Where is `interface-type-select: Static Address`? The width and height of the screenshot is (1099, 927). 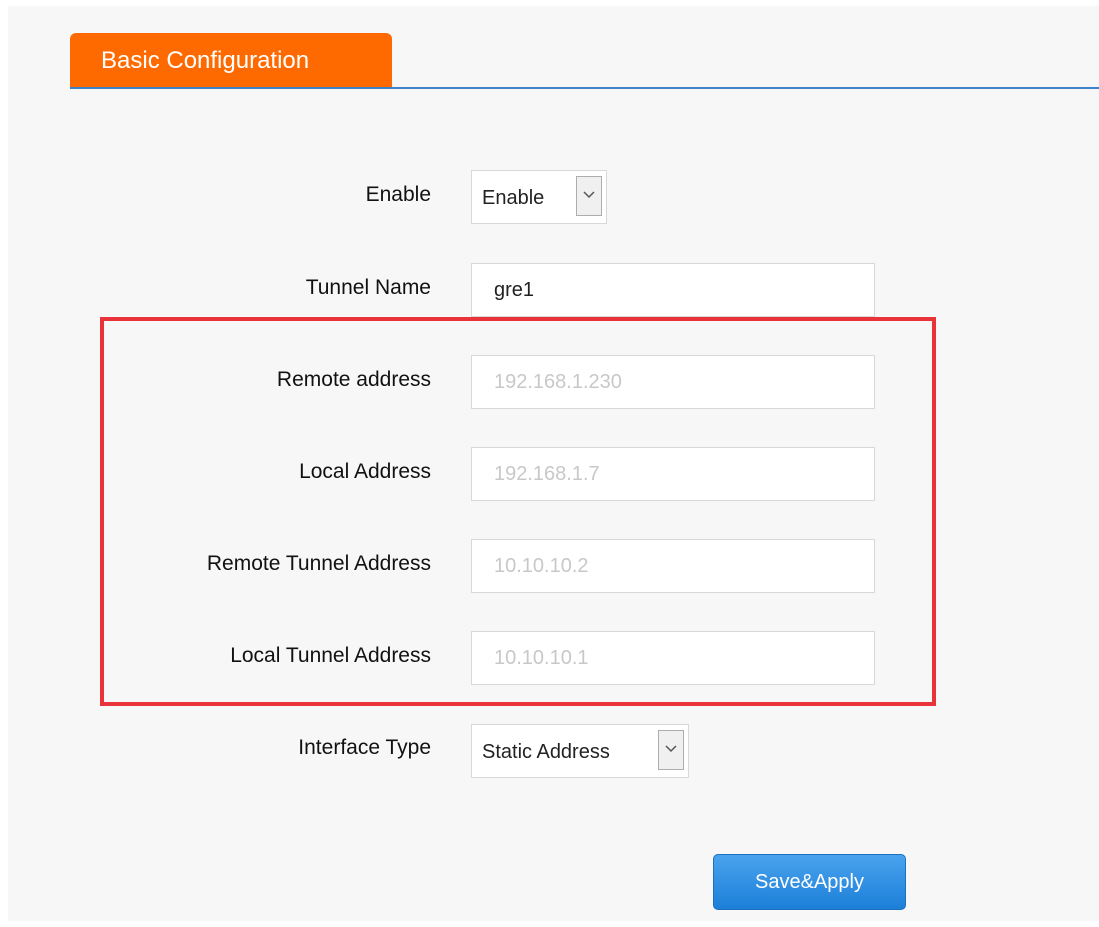
interface-type-select: Static Address is located at coordinates (580, 751).